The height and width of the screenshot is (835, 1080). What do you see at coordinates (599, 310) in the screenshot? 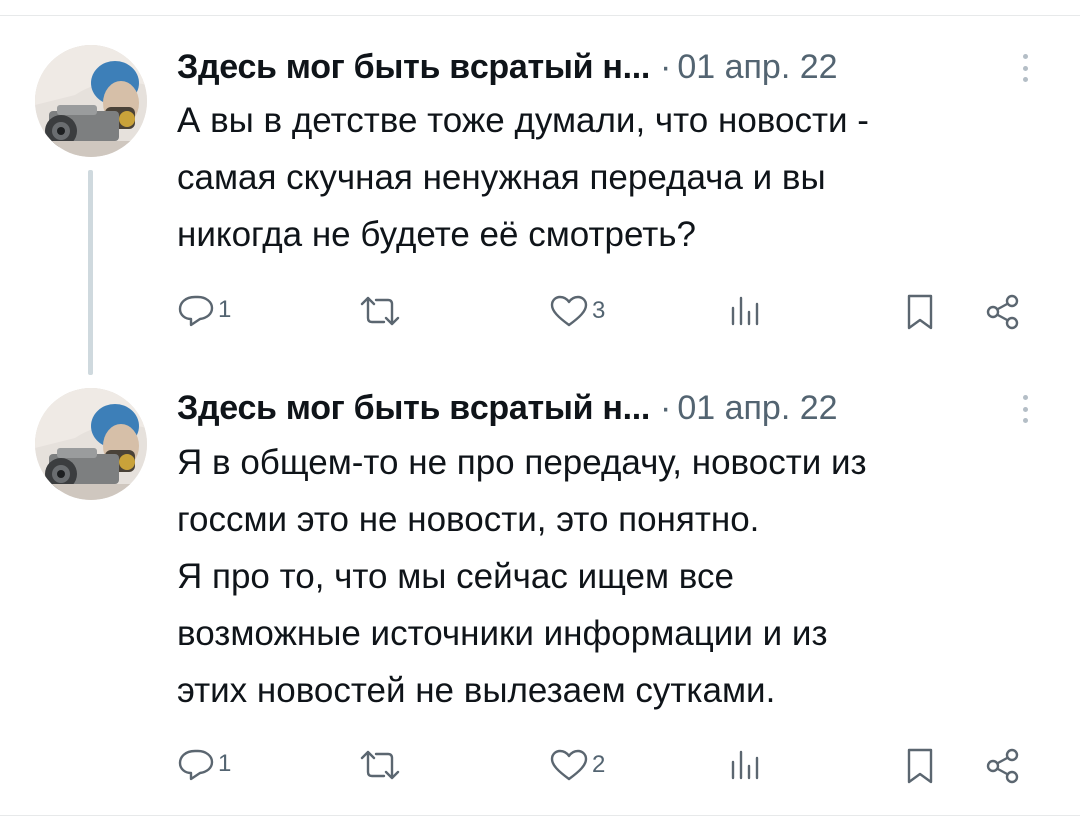
I see `like-count: 3` at bounding box center [599, 310].